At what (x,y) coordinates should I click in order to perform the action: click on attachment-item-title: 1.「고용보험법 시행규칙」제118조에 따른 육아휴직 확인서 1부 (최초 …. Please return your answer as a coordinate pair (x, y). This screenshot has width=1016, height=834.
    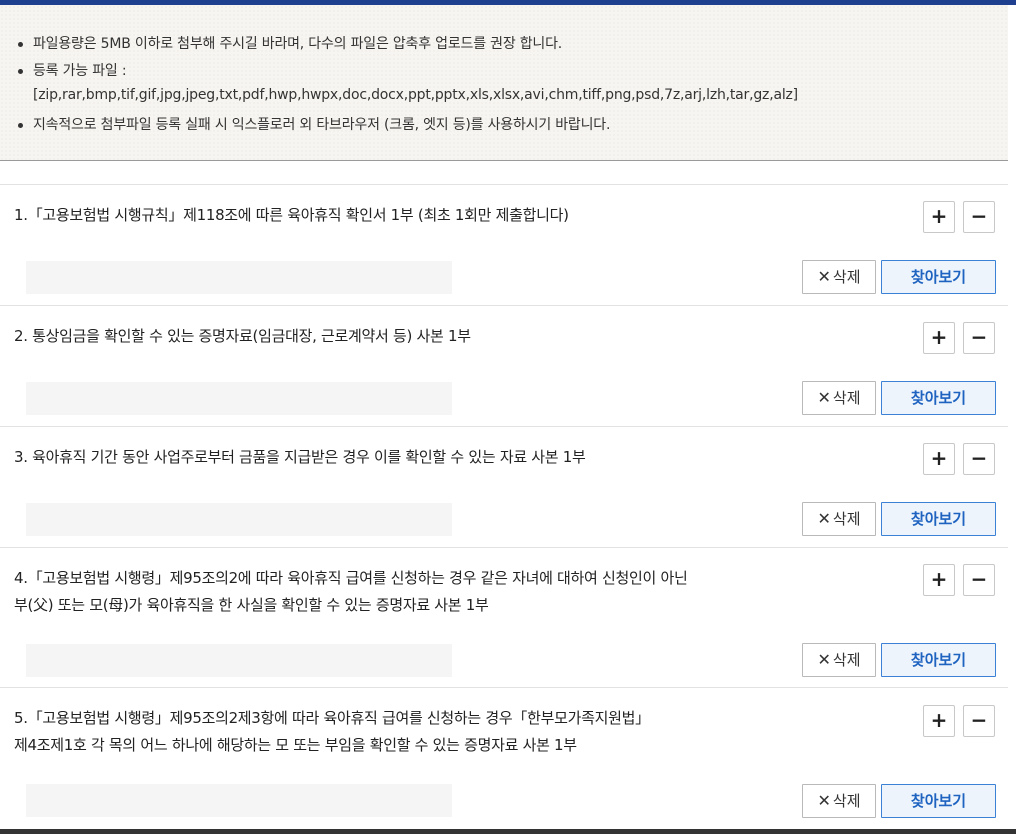
    Looking at the image, I should click on (291, 215).